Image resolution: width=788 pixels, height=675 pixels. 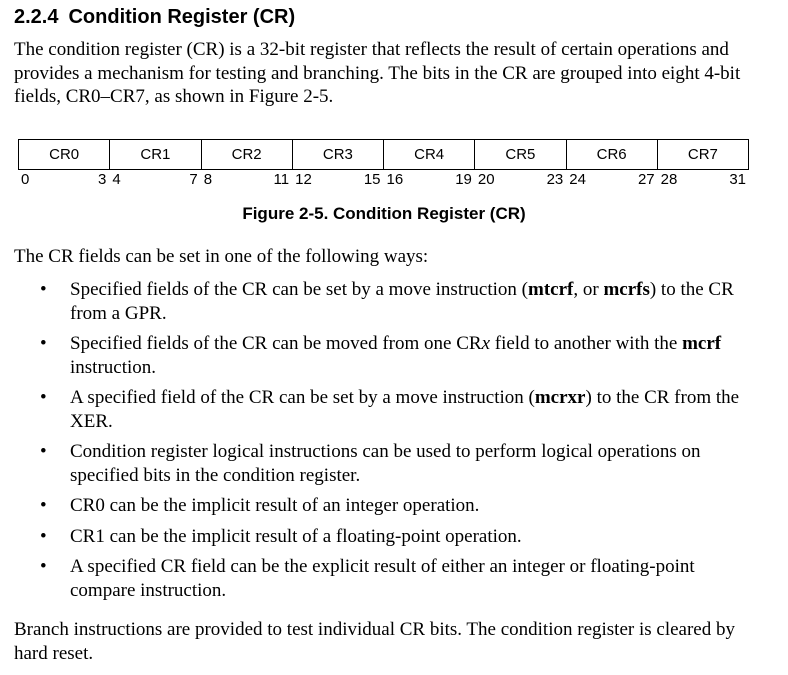 I want to click on register-field-cr4: CR4, so click(x=430, y=154).